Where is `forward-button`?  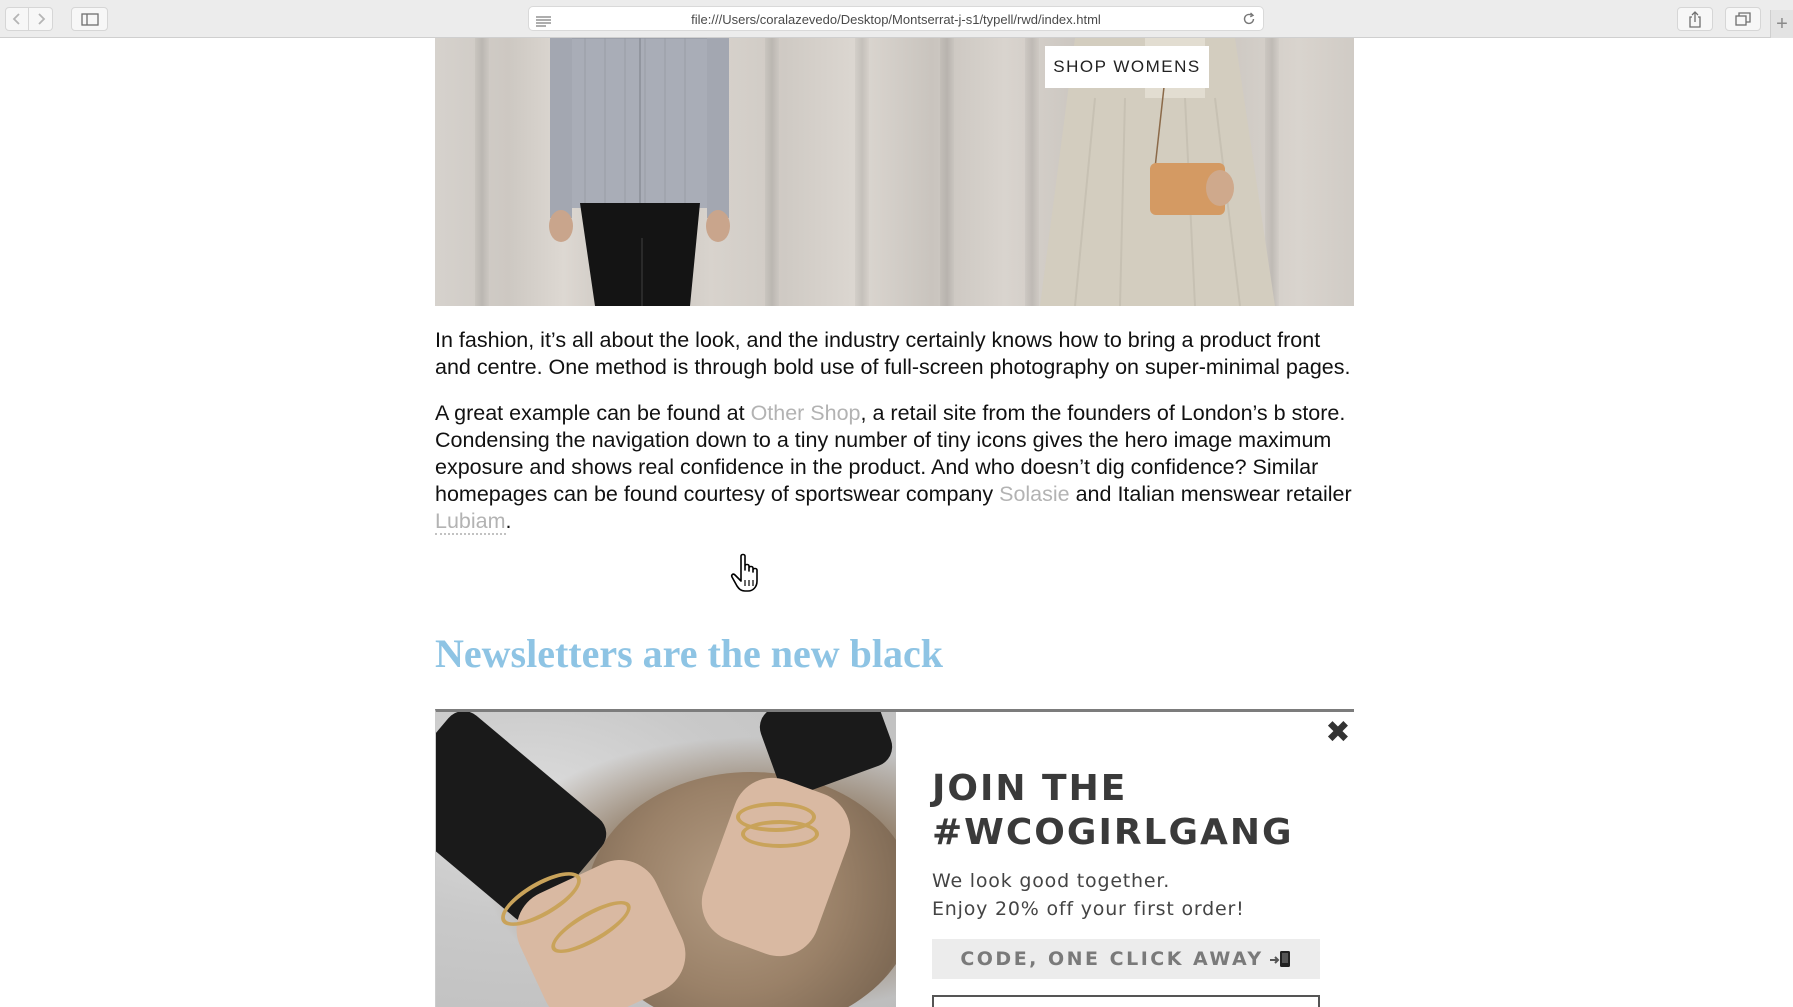 forward-button is located at coordinates (41, 19).